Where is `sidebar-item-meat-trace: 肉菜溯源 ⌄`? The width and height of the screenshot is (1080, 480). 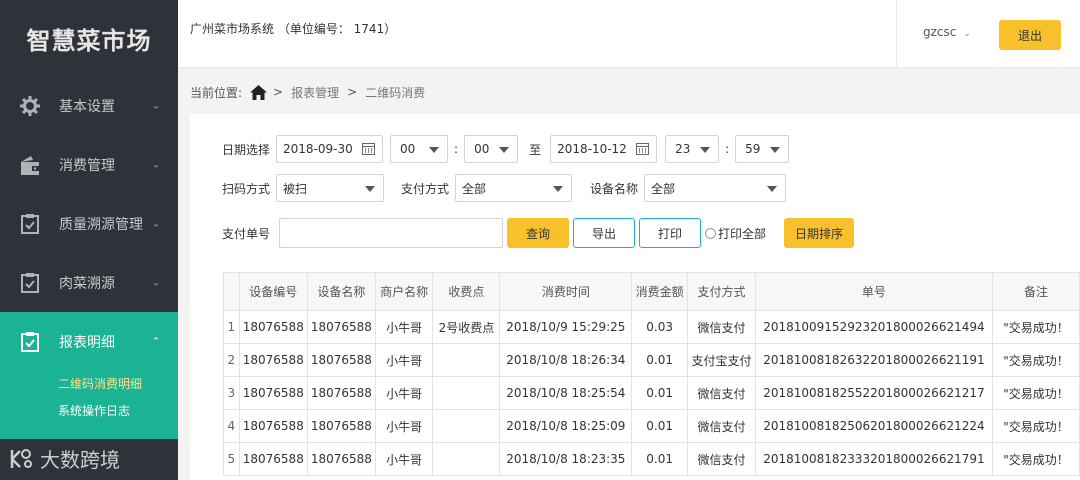
sidebar-item-meat-trace: 肉菜溯源 ⌄ is located at coordinates (89, 282).